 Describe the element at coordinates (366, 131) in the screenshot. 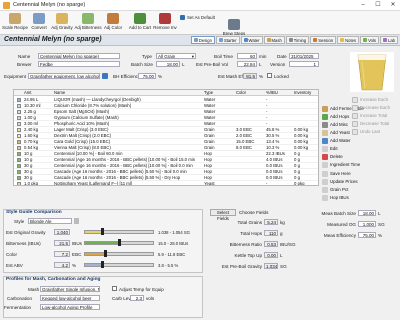

I see `glass-action-4: Undo Last` at that location.